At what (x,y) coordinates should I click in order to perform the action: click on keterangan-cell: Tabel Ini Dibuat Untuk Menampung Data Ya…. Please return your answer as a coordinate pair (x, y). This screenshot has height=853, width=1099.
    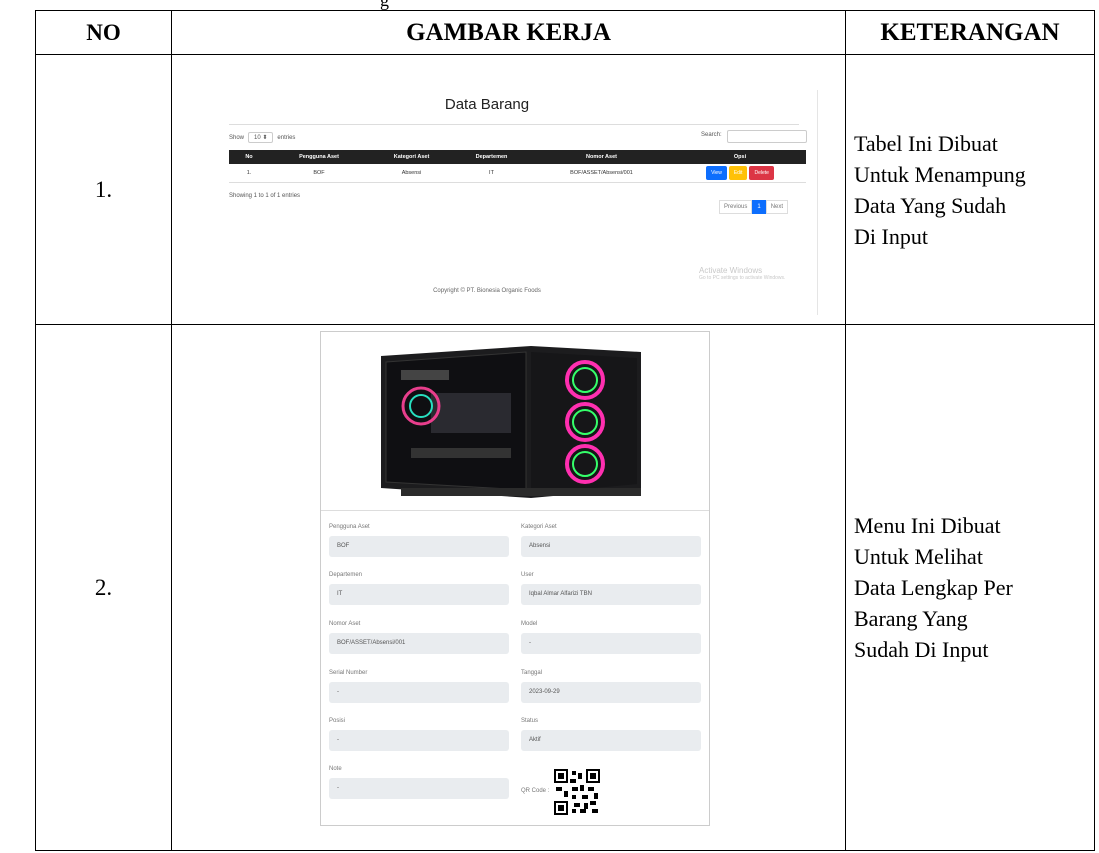
    Looking at the image, I should click on (970, 189).